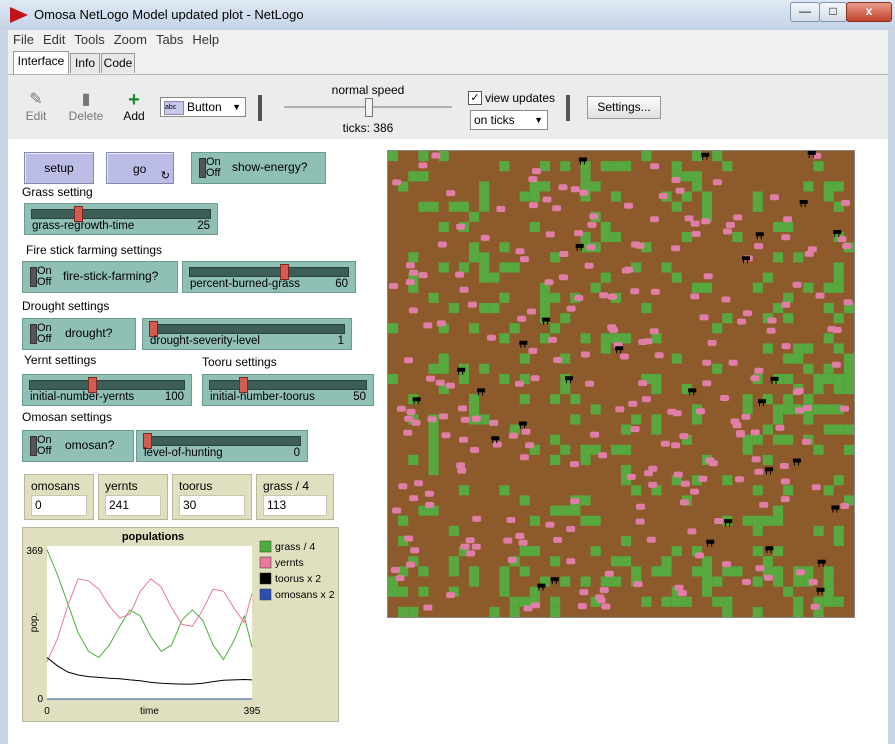 This screenshot has width=895, height=744. I want to click on tab-info: Info, so click(85, 63).